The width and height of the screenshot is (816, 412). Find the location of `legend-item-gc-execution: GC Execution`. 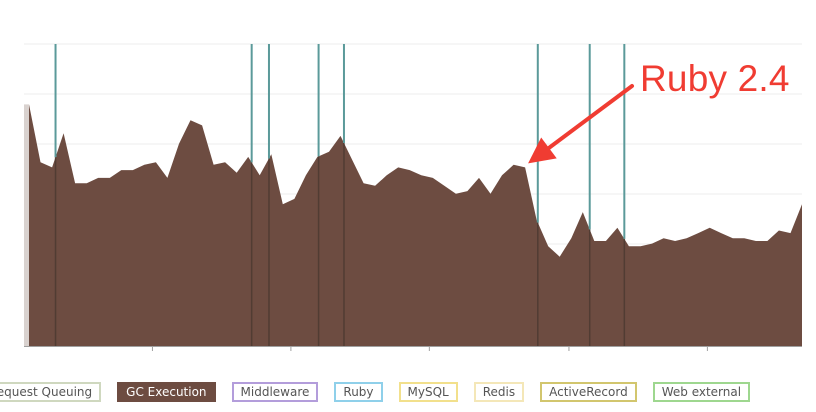

legend-item-gc-execution: GC Execution is located at coordinates (166, 392).